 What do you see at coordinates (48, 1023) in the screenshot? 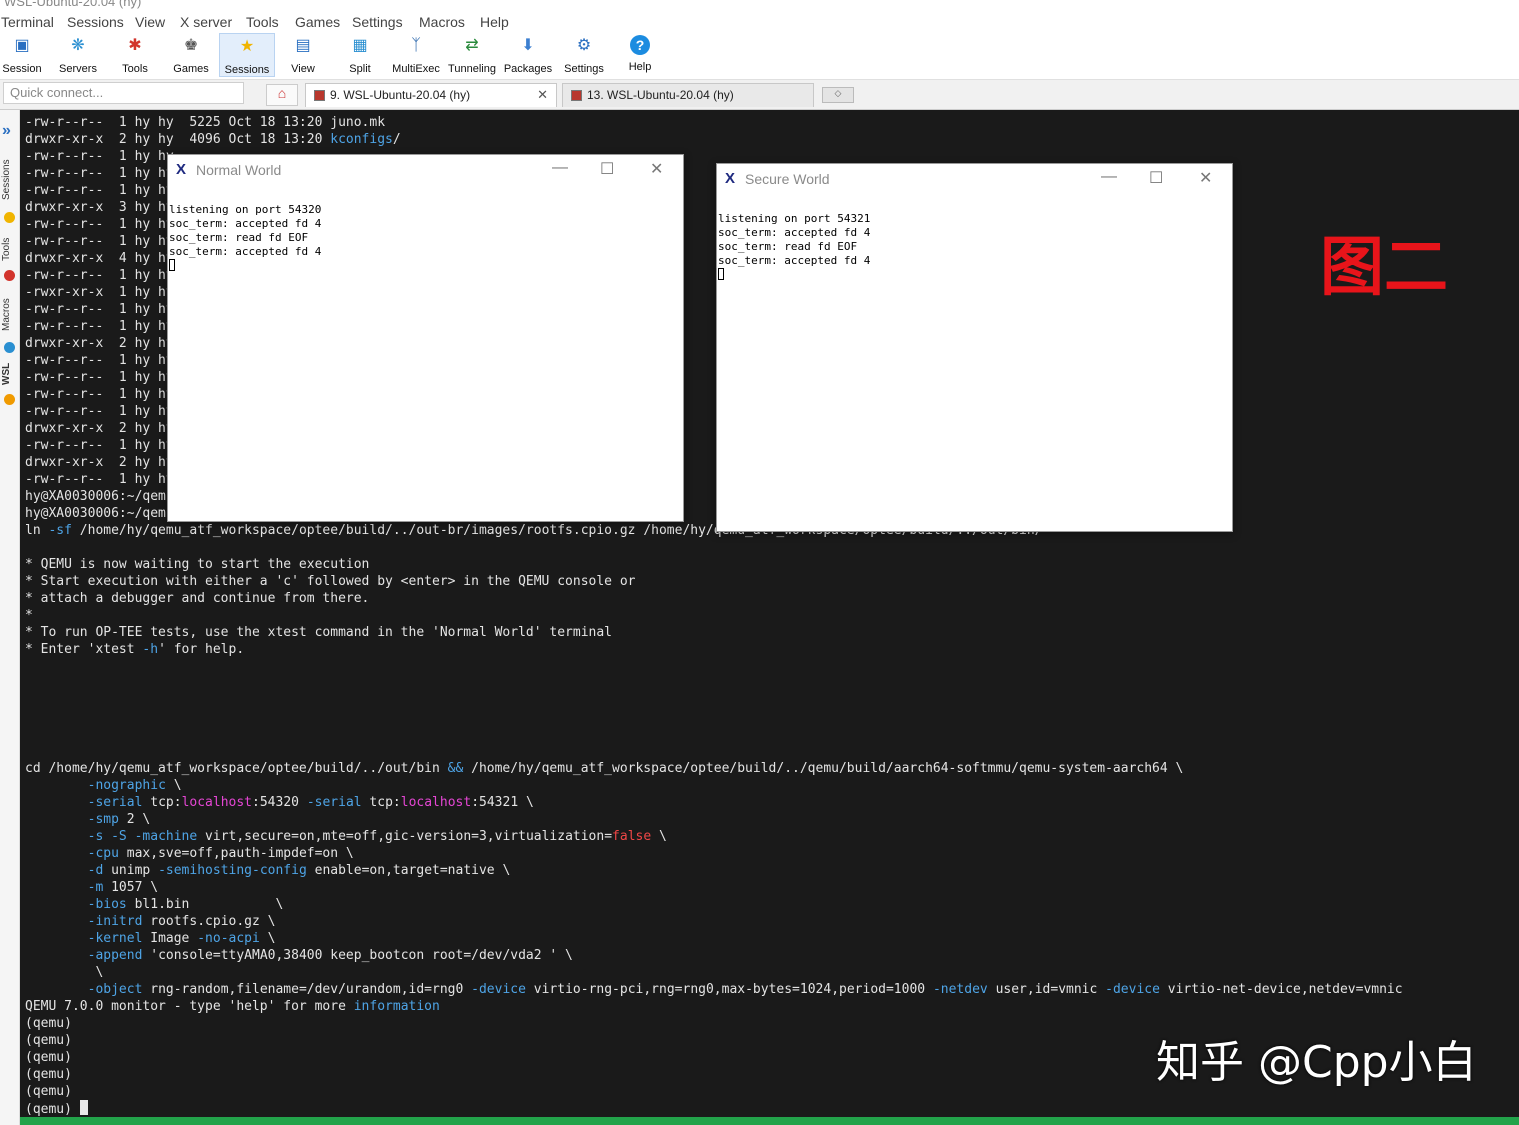
I see `qemu-prompt: (qemu)` at bounding box center [48, 1023].